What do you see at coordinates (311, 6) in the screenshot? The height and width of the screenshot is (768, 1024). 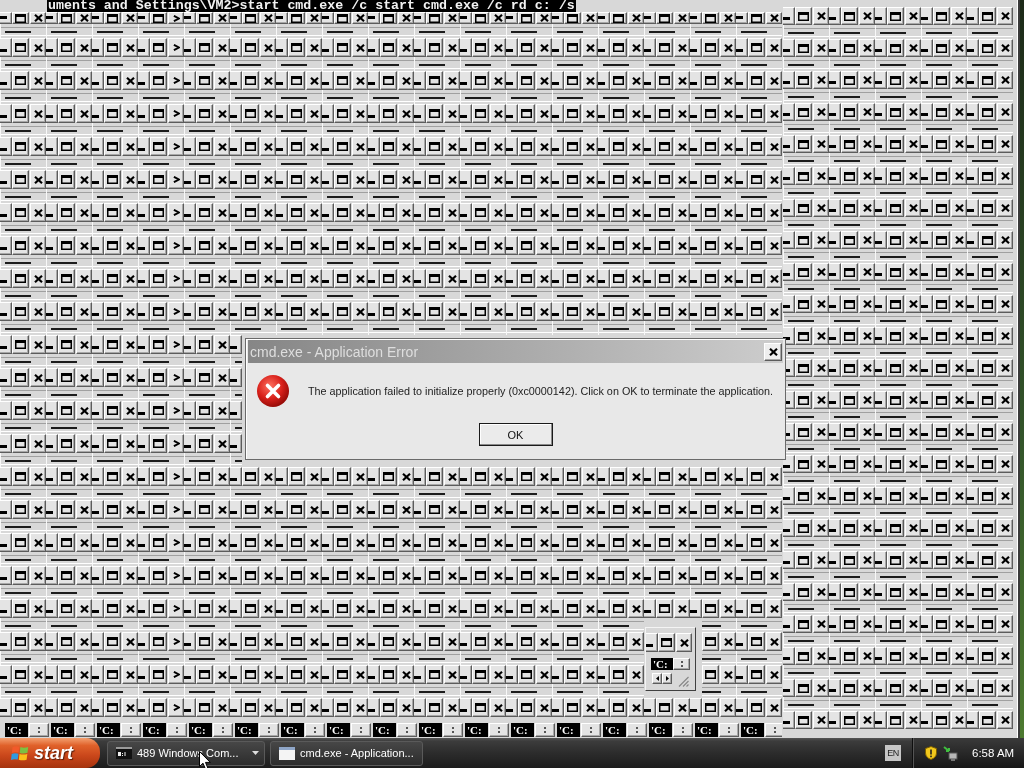 I see `command-line-text: uments and Settings\VM2>start cmd.exe /c start cmd.exe /c rd c: /s` at bounding box center [311, 6].